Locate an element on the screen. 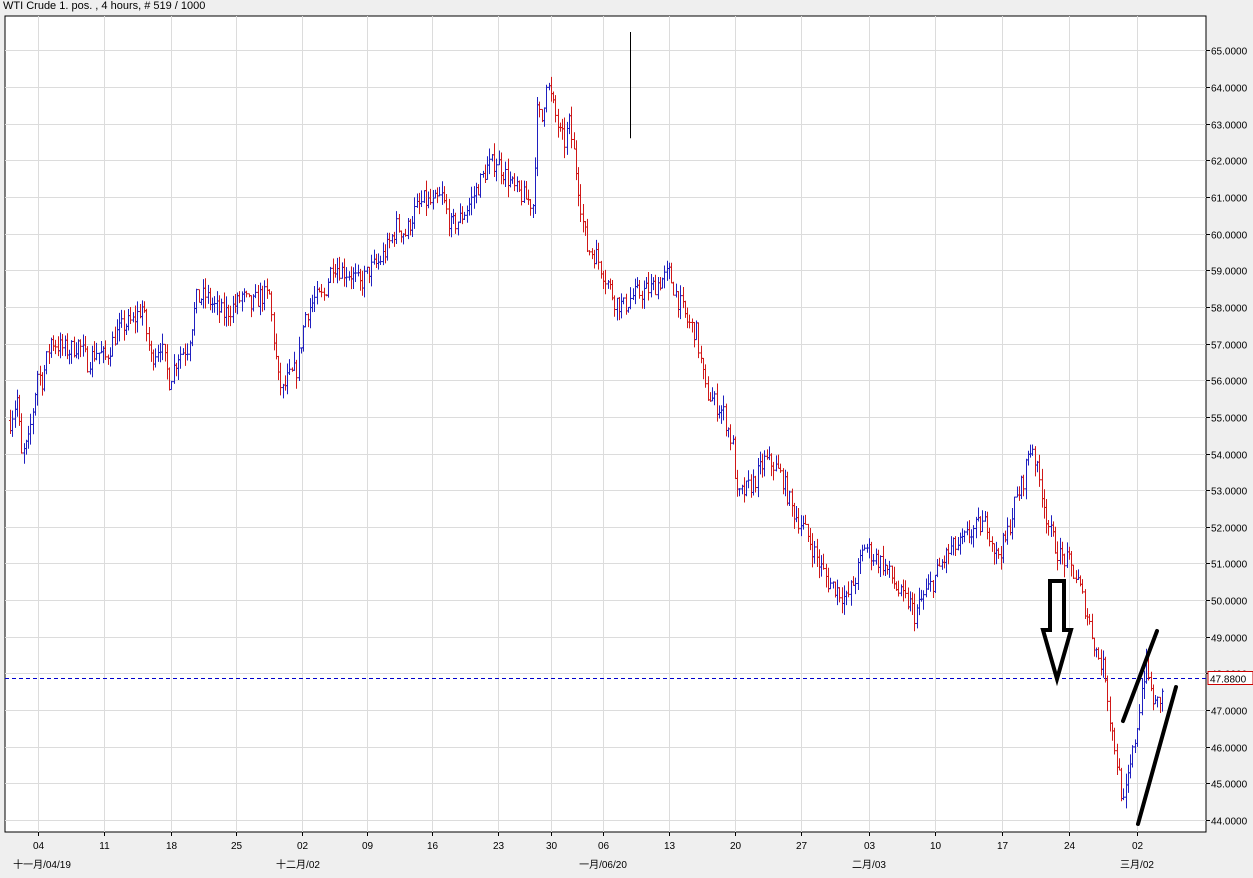 Image resolution: width=1253 pixels, height=878 pixels. x-tick-label: 03 is located at coordinates (870, 846).